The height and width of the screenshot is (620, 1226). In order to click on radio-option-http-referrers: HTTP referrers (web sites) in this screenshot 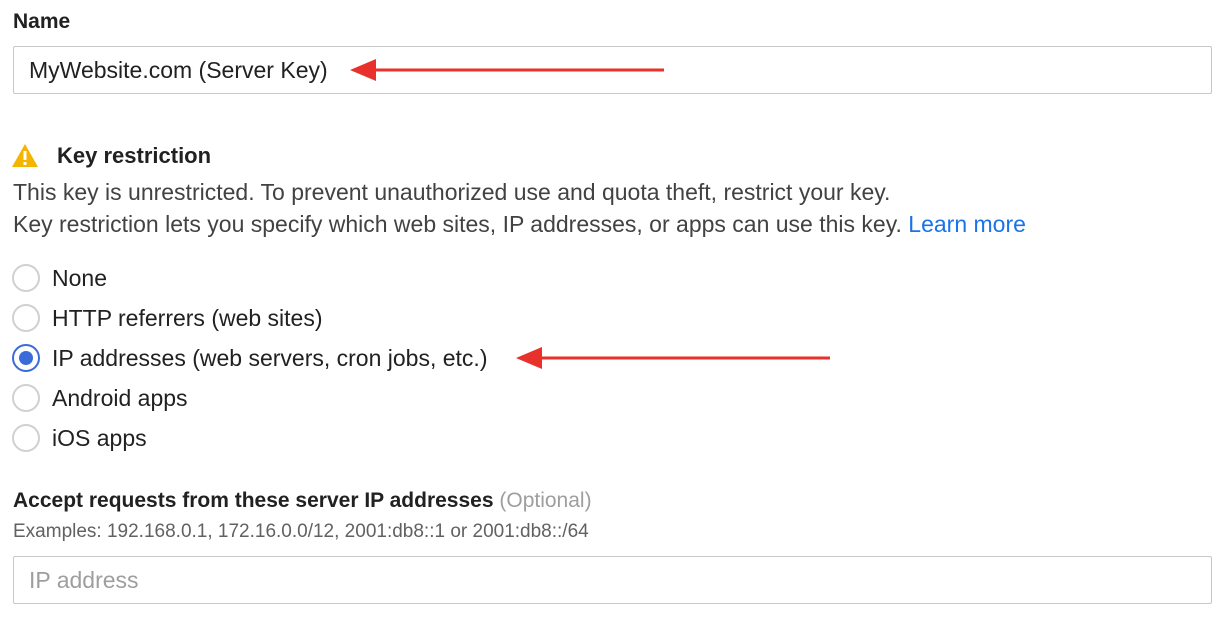, I will do `click(249, 318)`.